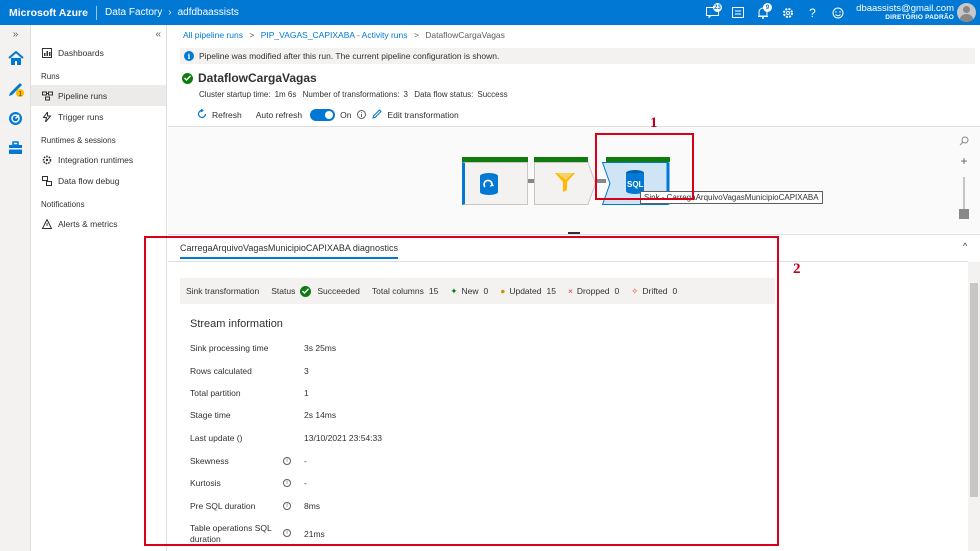 This screenshot has width=980, height=551. I want to click on zoom-in-button: +, so click(964, 161).